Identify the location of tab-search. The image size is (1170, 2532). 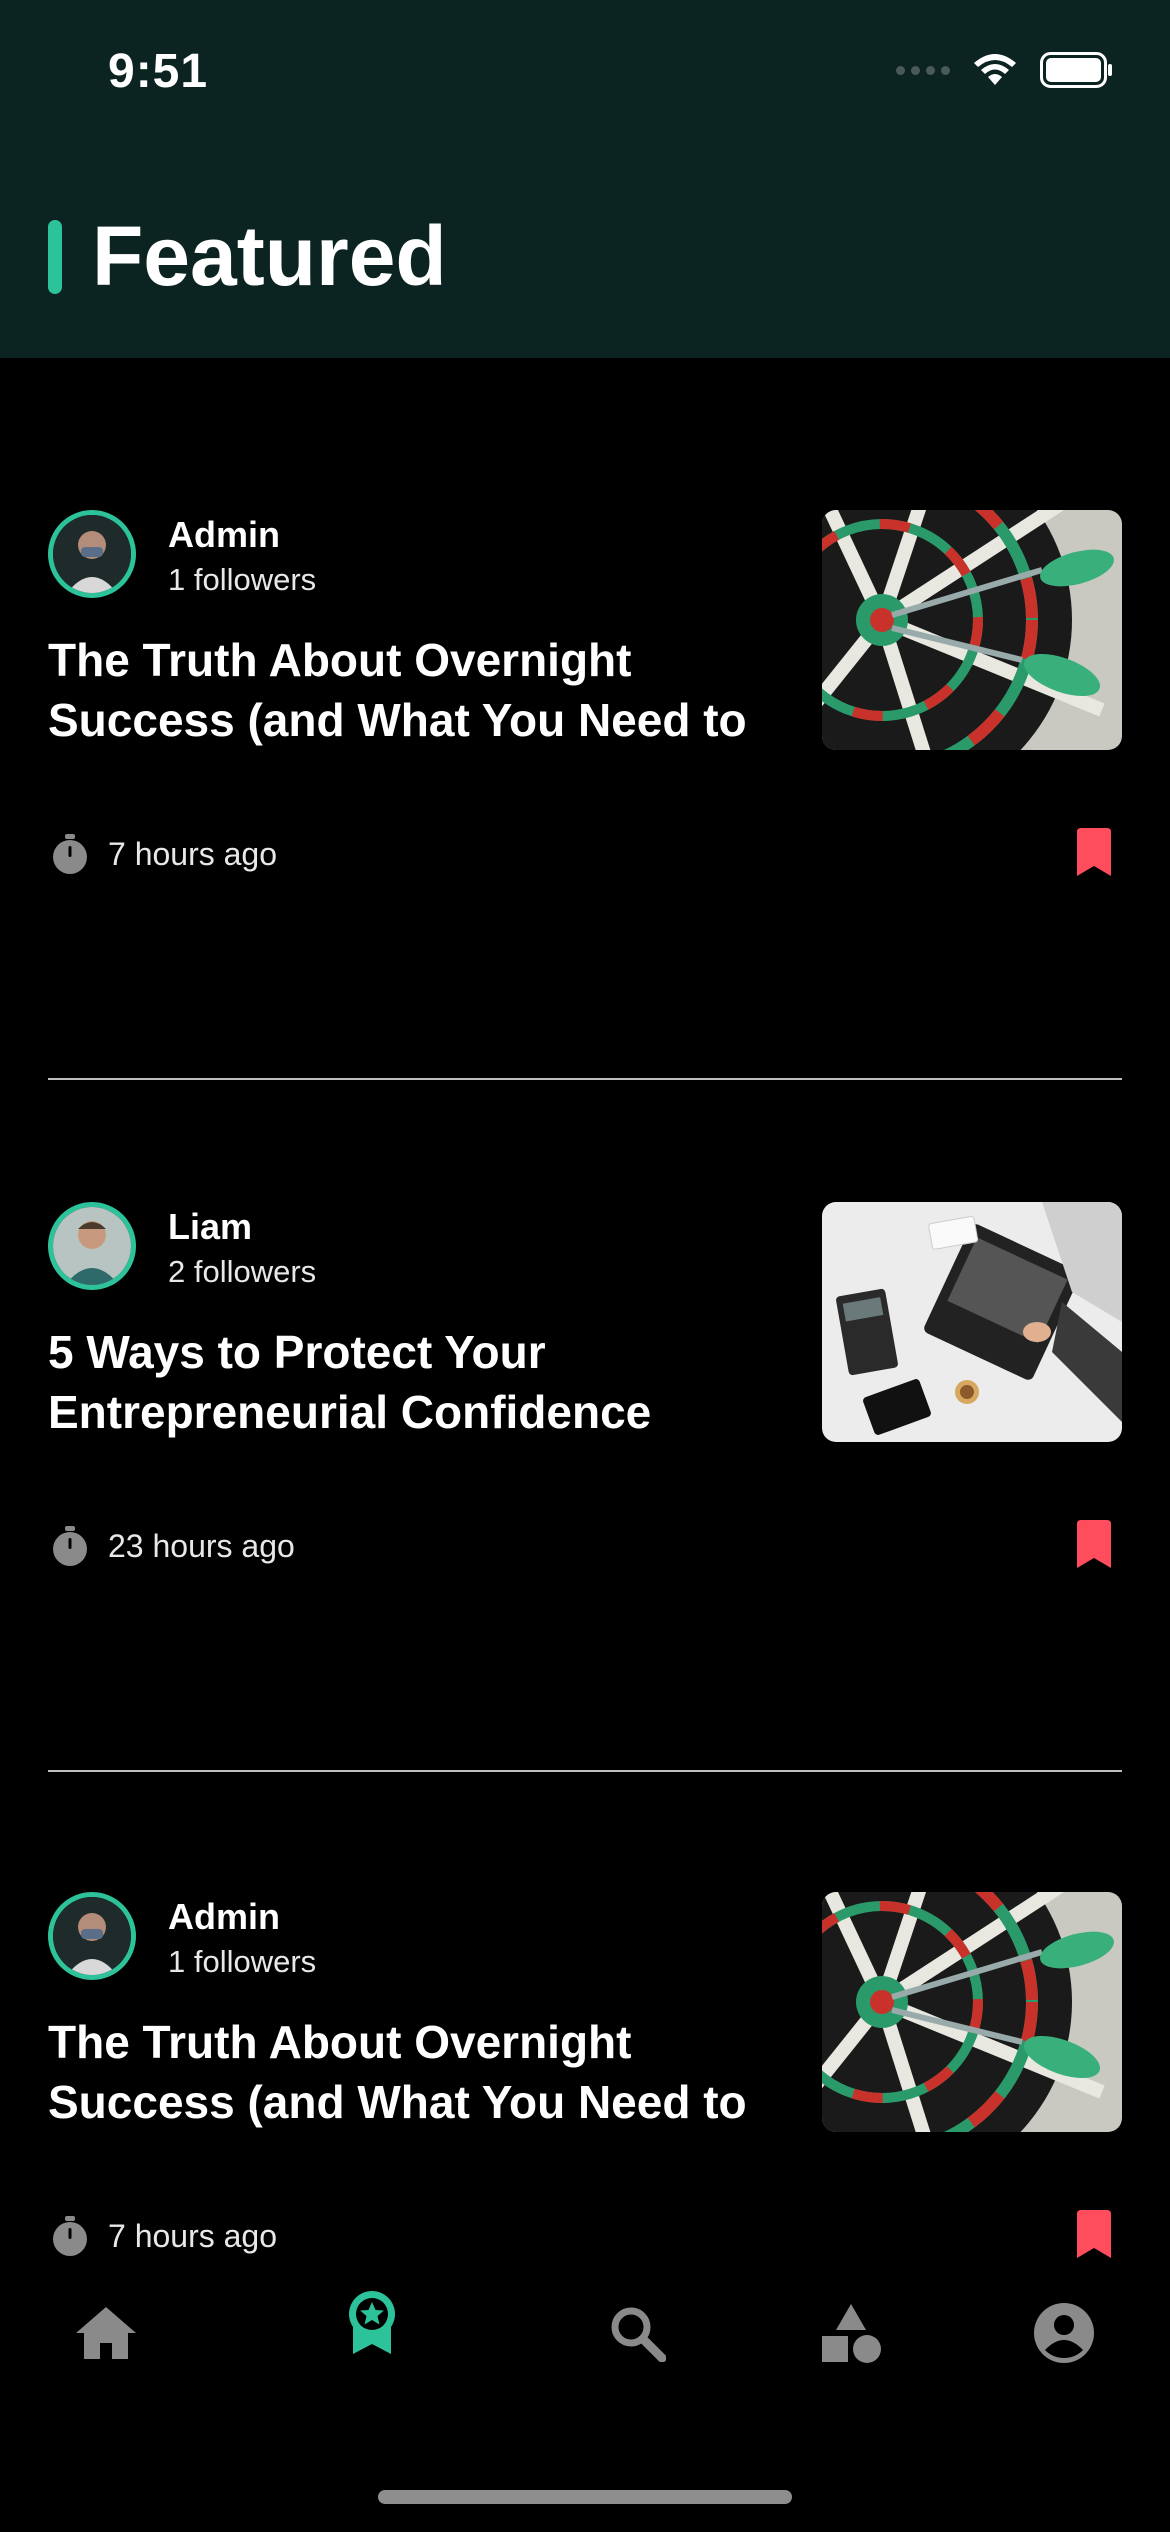
(637, 2333).